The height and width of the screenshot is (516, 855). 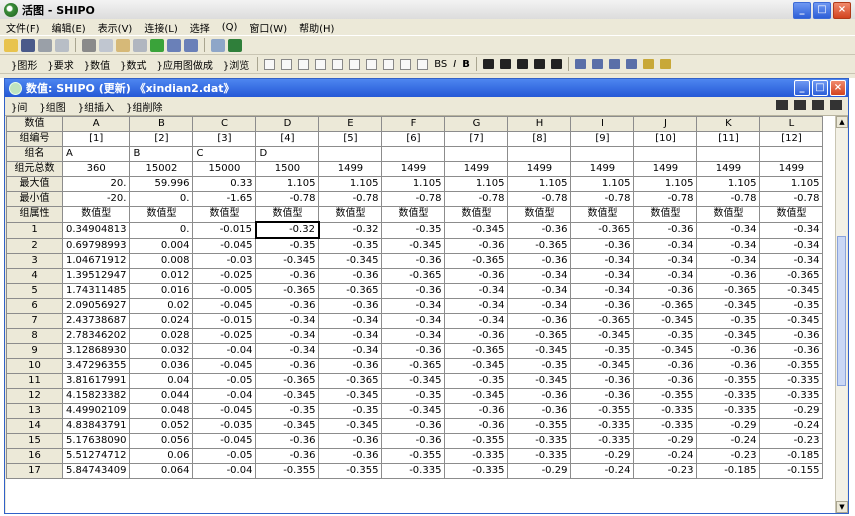 I want to click on column-header: K, so click(x=728, y=124).